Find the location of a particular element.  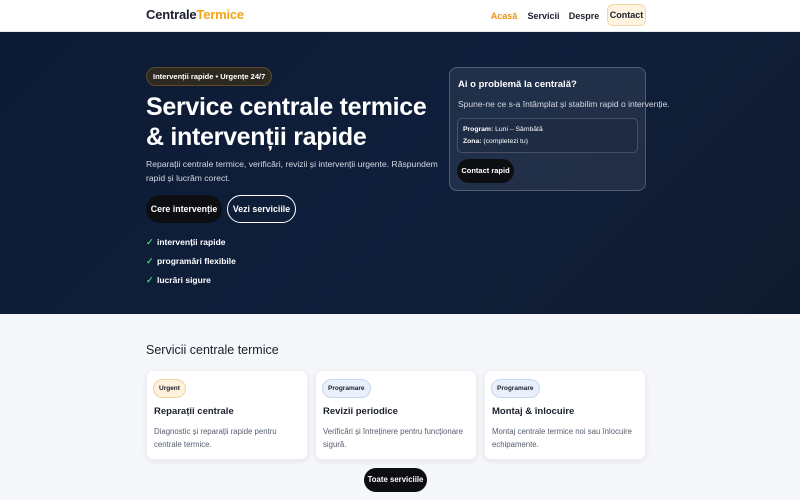

main-nav: Acasă Servicii Despre Contact is located at coordinates (400, 16).